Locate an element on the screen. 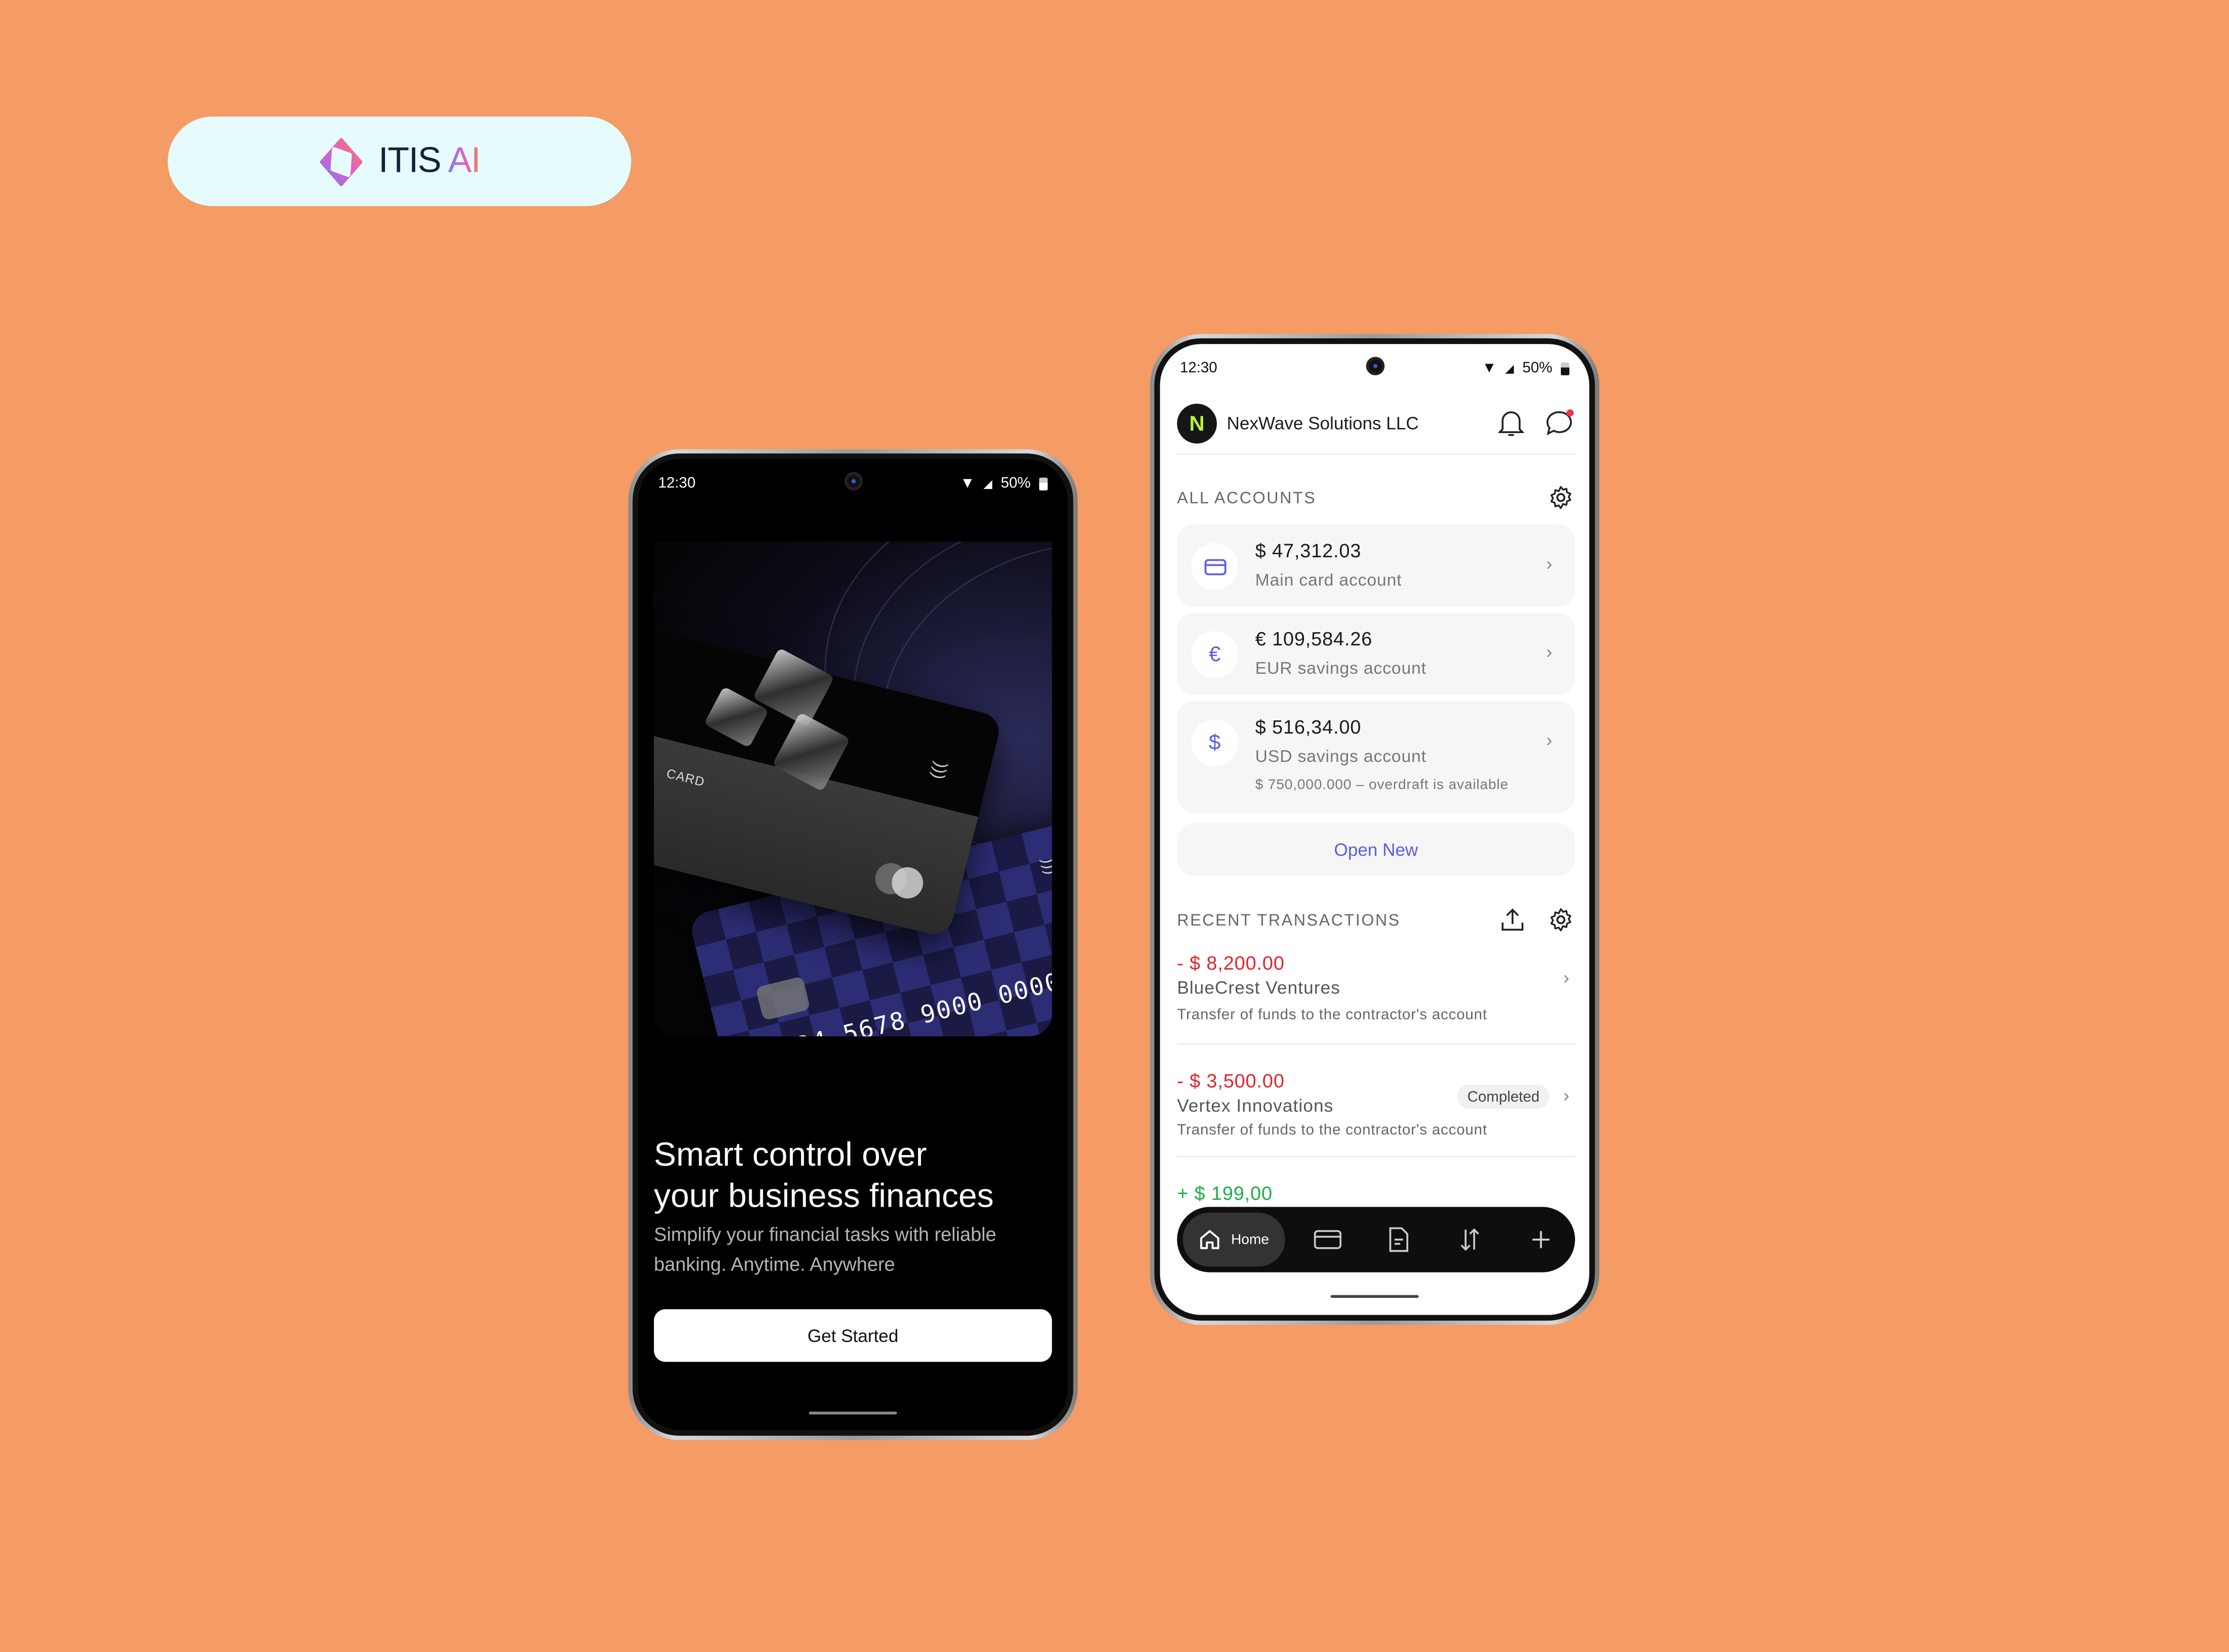 This screenshot has width=2229, height=1652. home-icon is located at coordinates (1209, 1240).